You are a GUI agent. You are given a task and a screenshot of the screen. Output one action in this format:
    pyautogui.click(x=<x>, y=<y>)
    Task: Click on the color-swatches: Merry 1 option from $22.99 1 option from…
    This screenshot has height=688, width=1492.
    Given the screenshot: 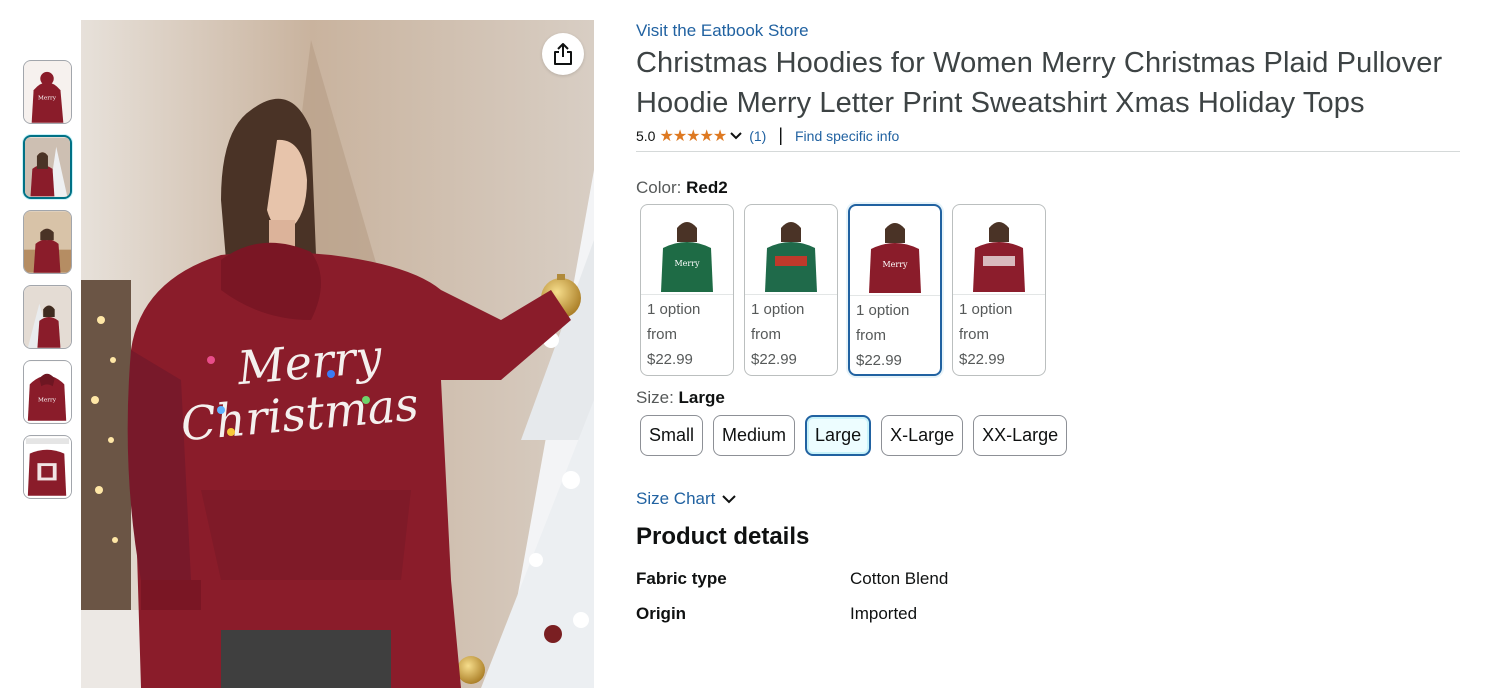 What is the action you would take?
    pyautogui.click(x=1050, y=290)
    